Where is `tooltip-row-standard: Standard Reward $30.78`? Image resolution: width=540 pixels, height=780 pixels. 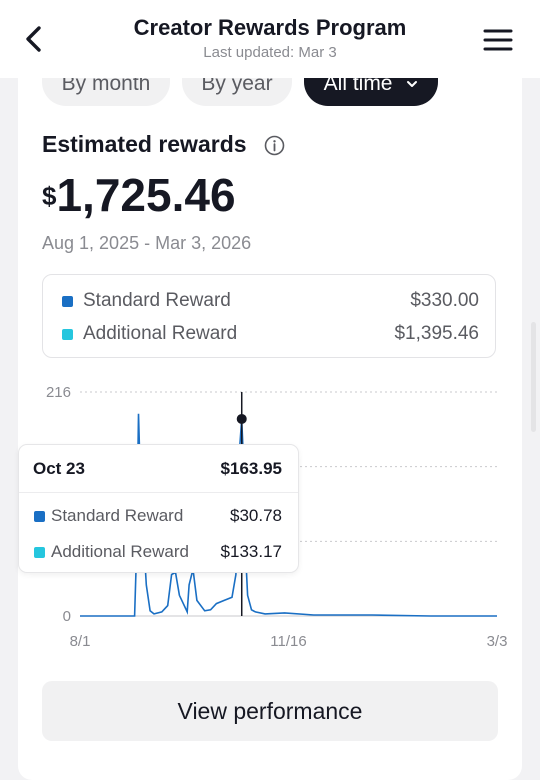
tooltip-row-standard: Standard Reward $30.78 is located at coordinates (158, 516).